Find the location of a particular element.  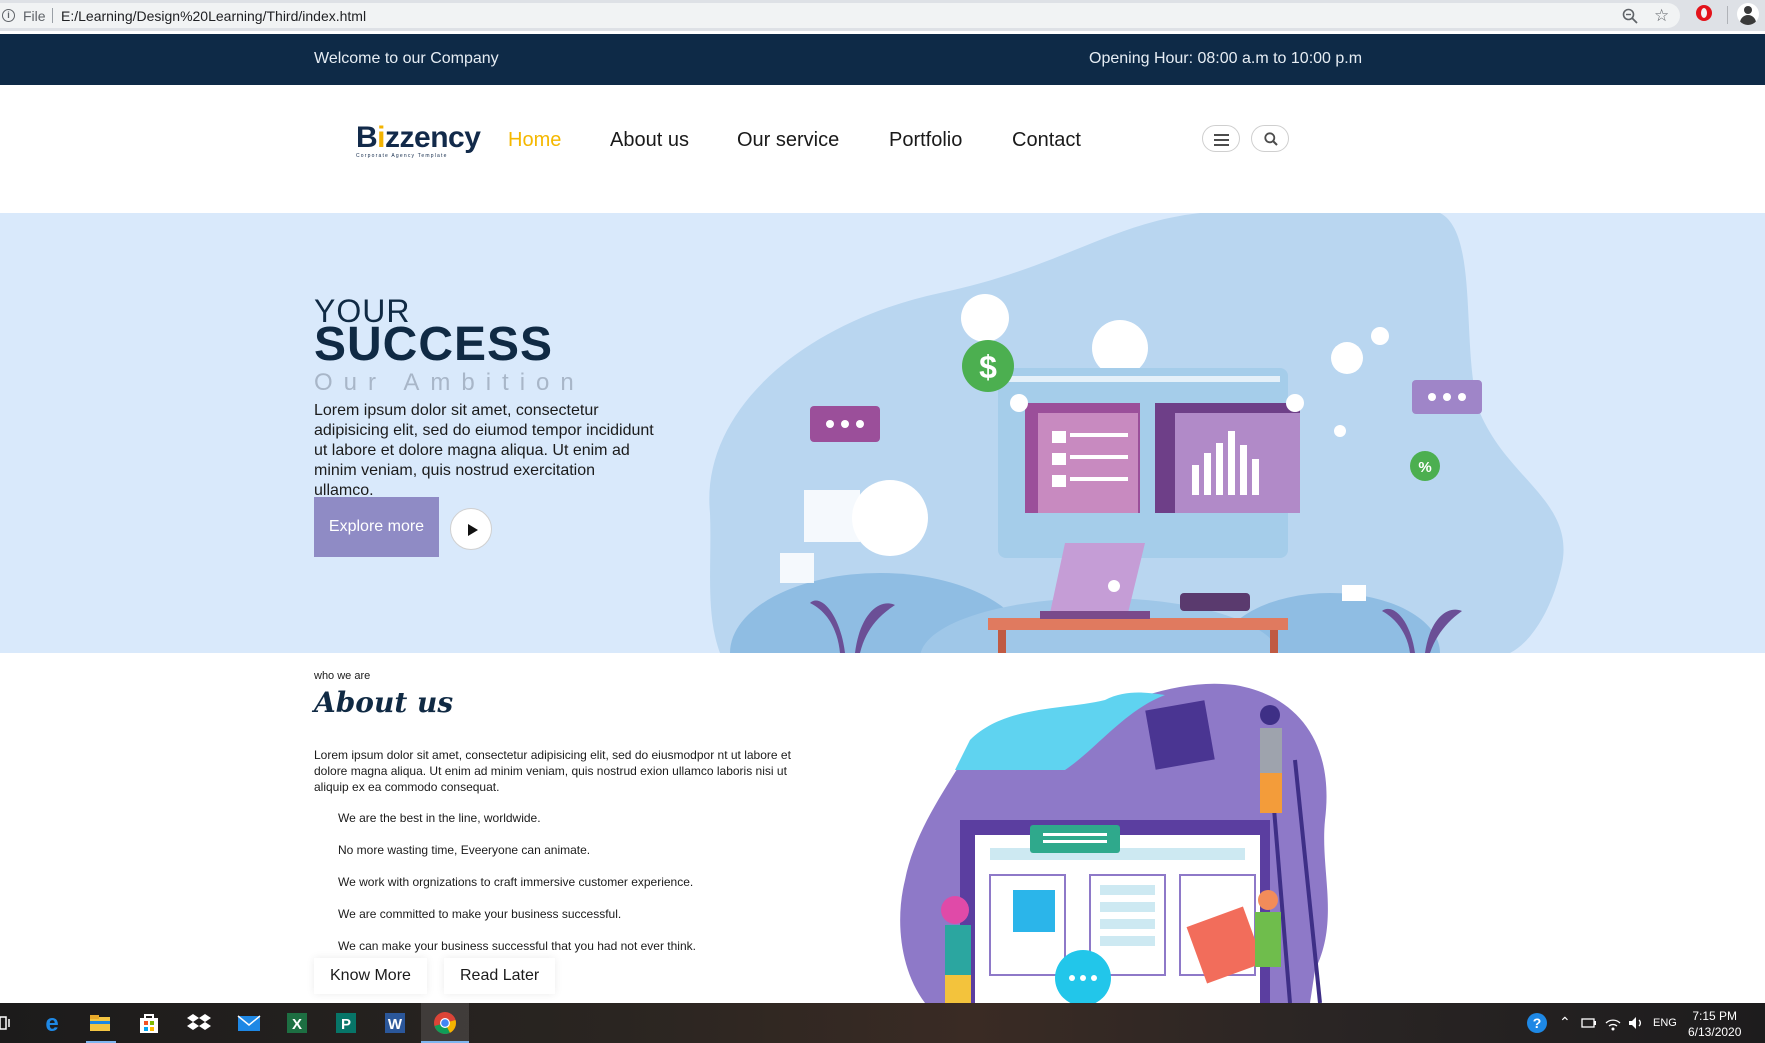

opera-icon is located at coordinates (1704, 13).